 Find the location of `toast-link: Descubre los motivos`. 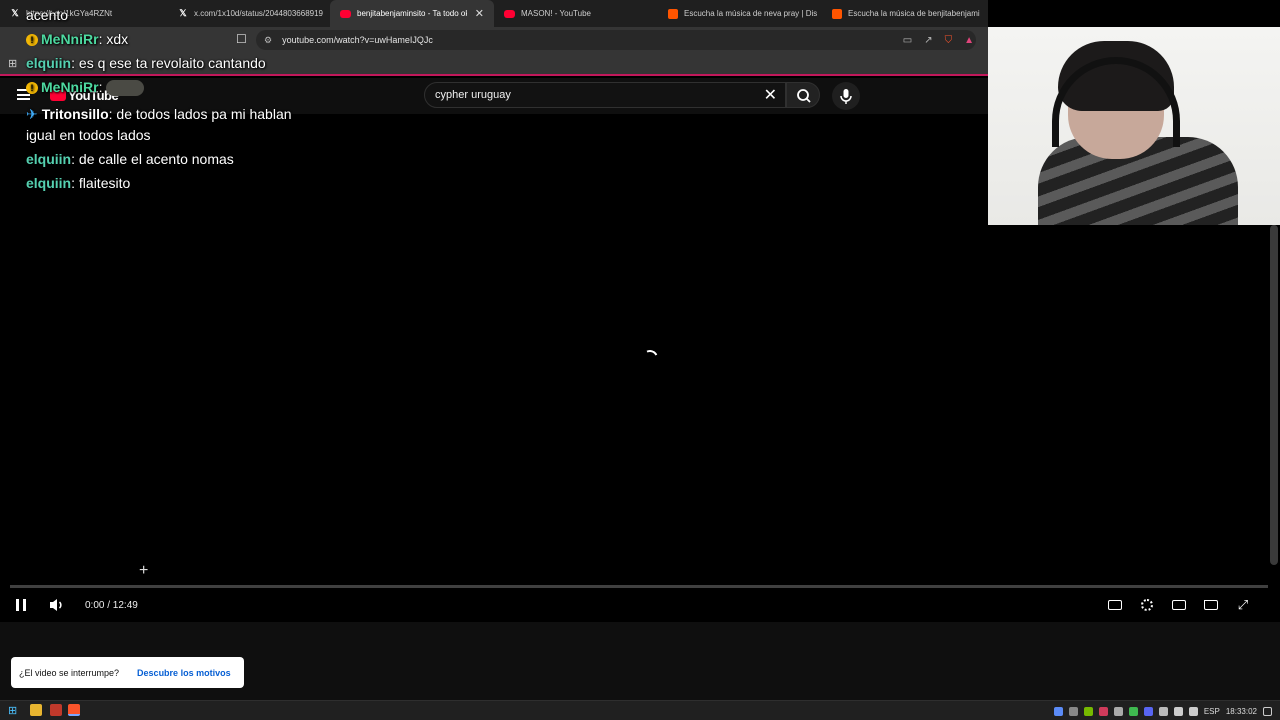

toast-link: Descubre los motivos is located at coordinates (184, 673).